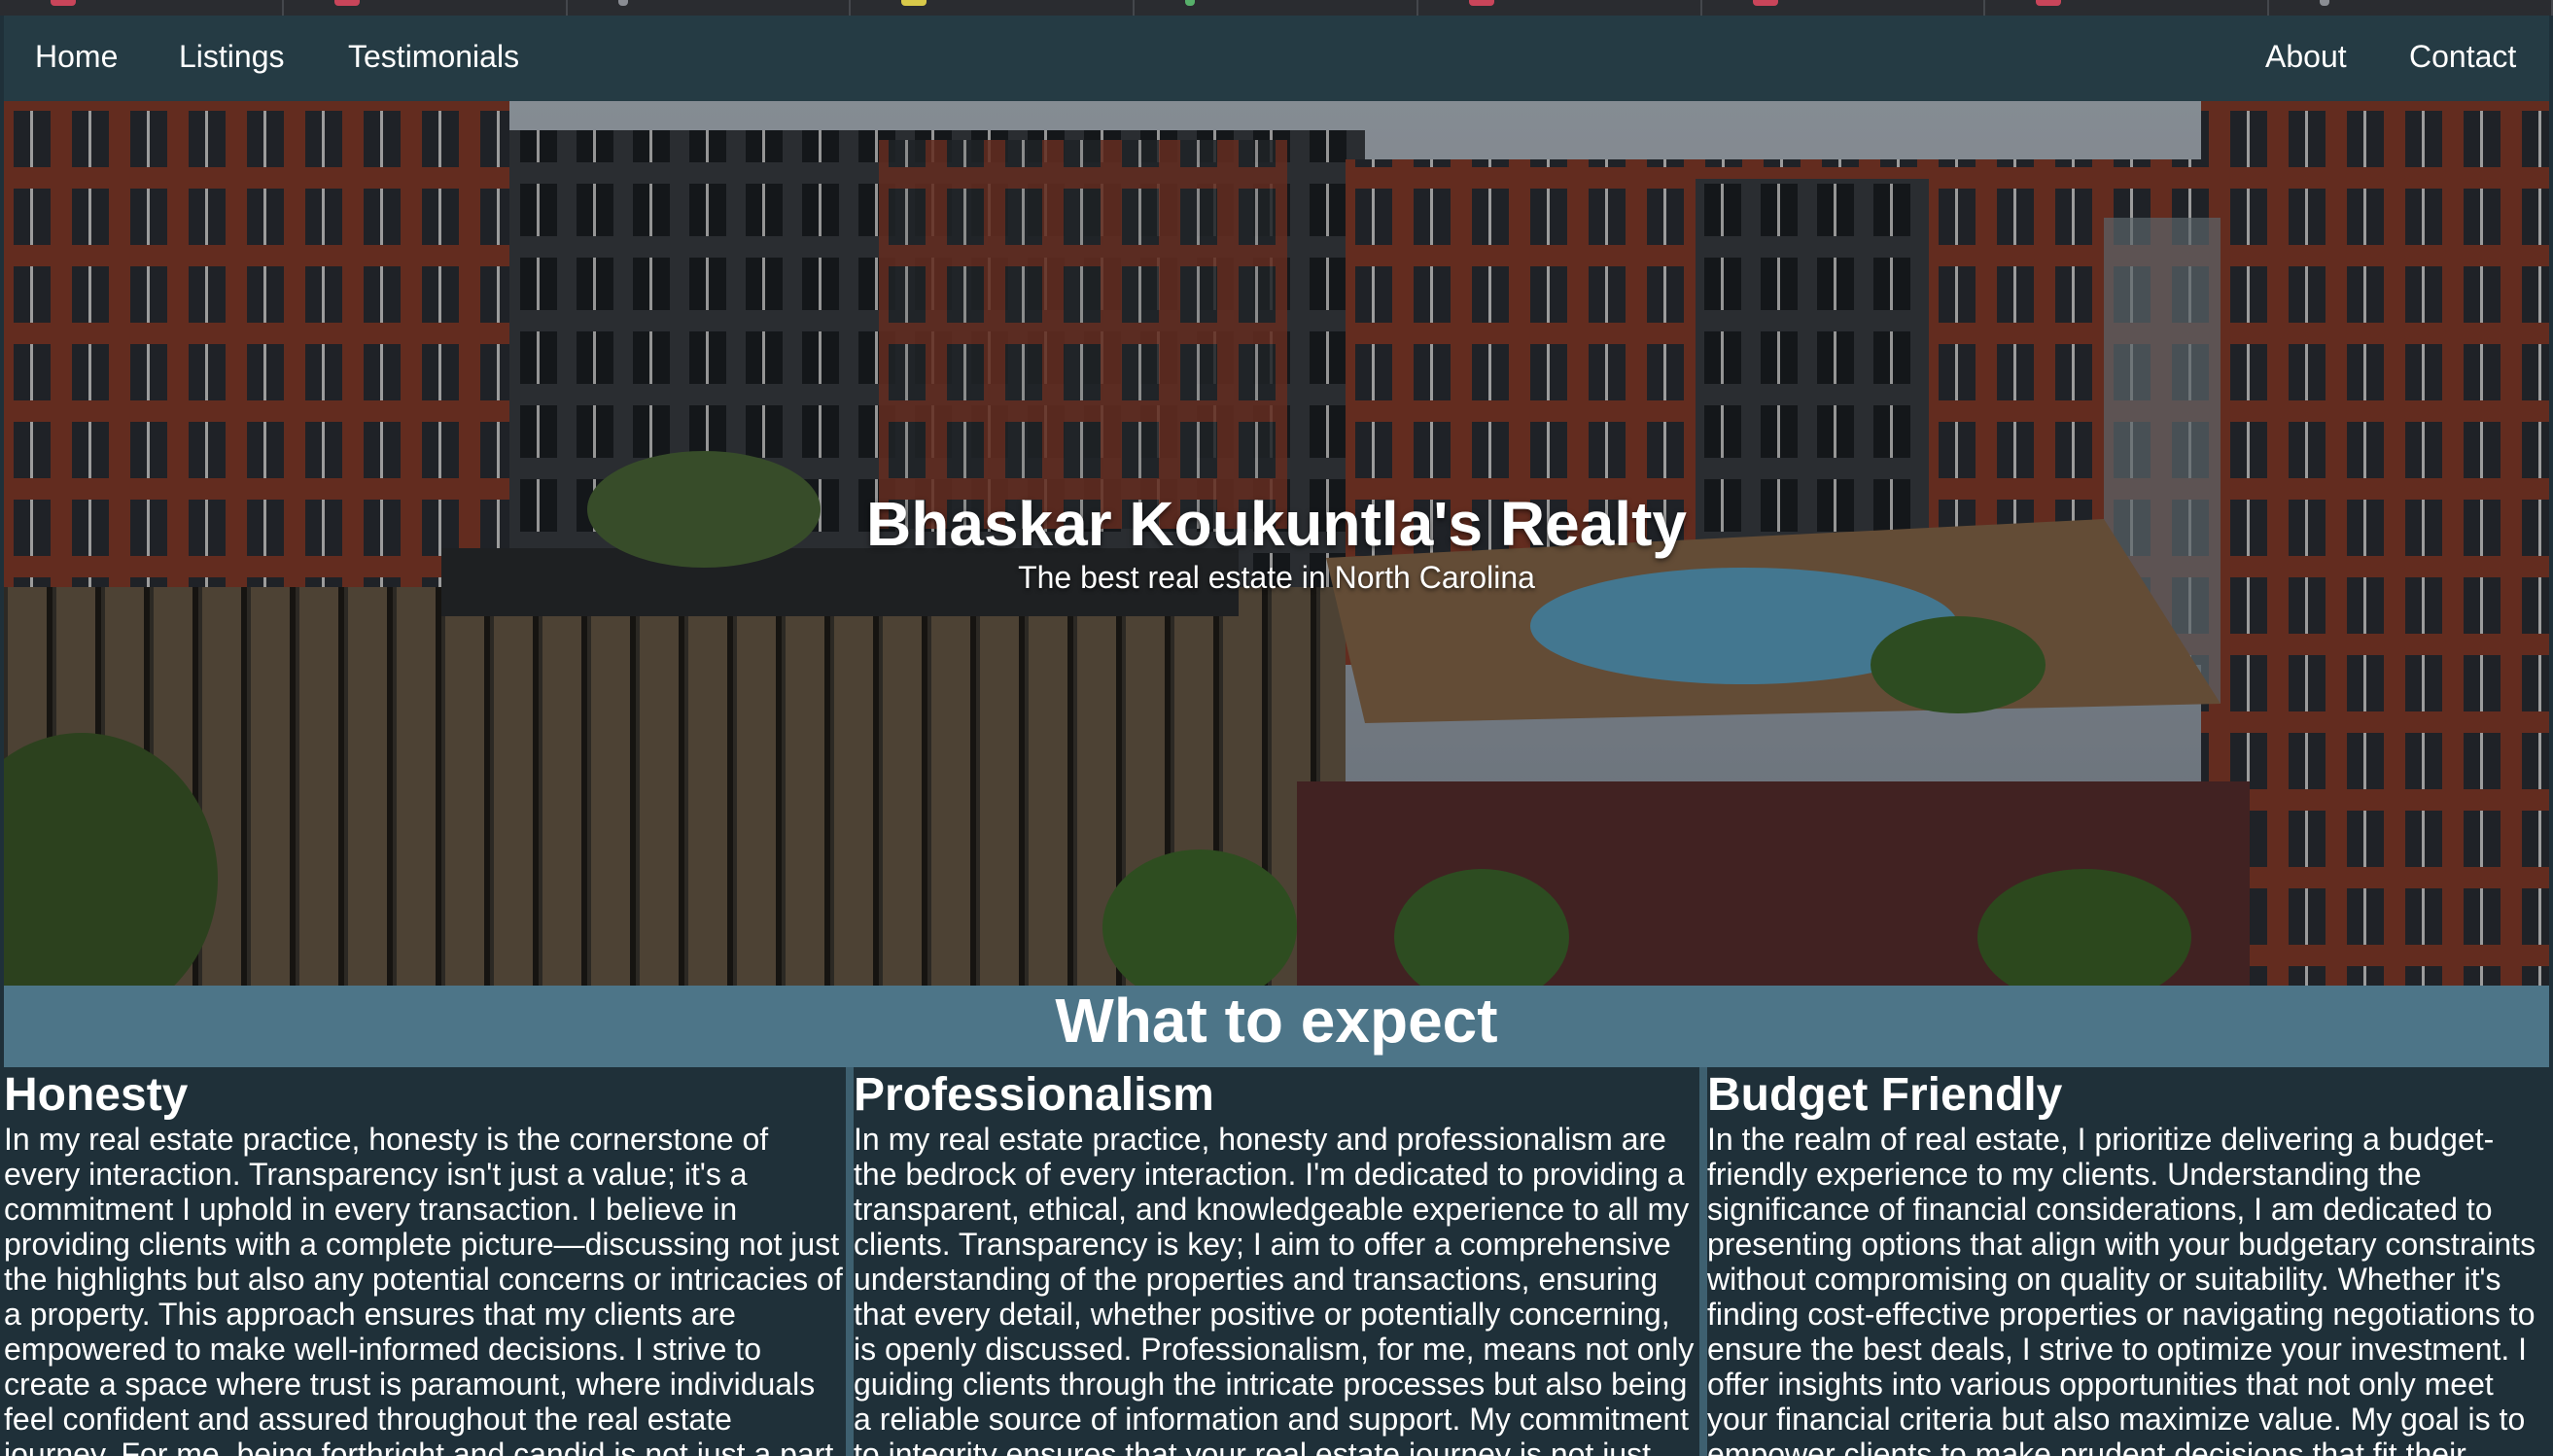  What do you see at coordinates (2306, 58) in the screenshot?
I see `nav-link-about: About` at bounding box center [2306, 58].